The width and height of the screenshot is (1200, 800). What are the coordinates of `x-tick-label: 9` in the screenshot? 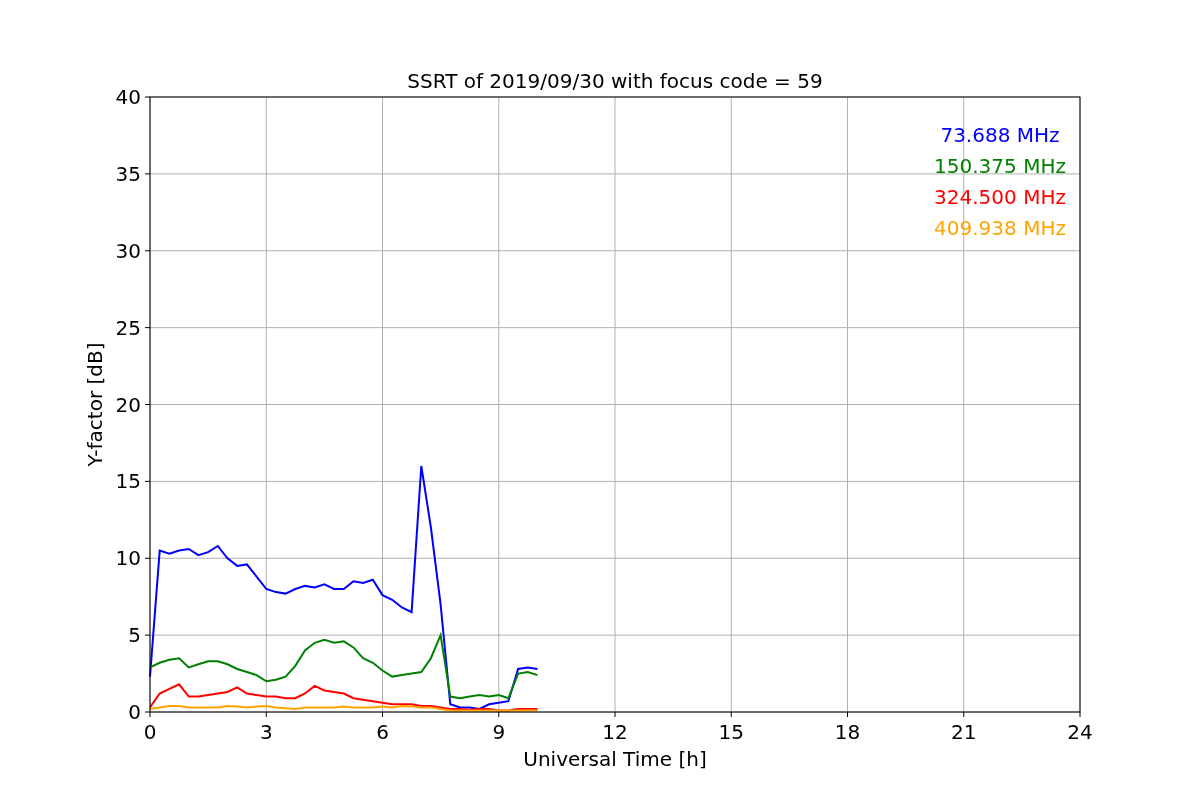 It's located at (499, 732).